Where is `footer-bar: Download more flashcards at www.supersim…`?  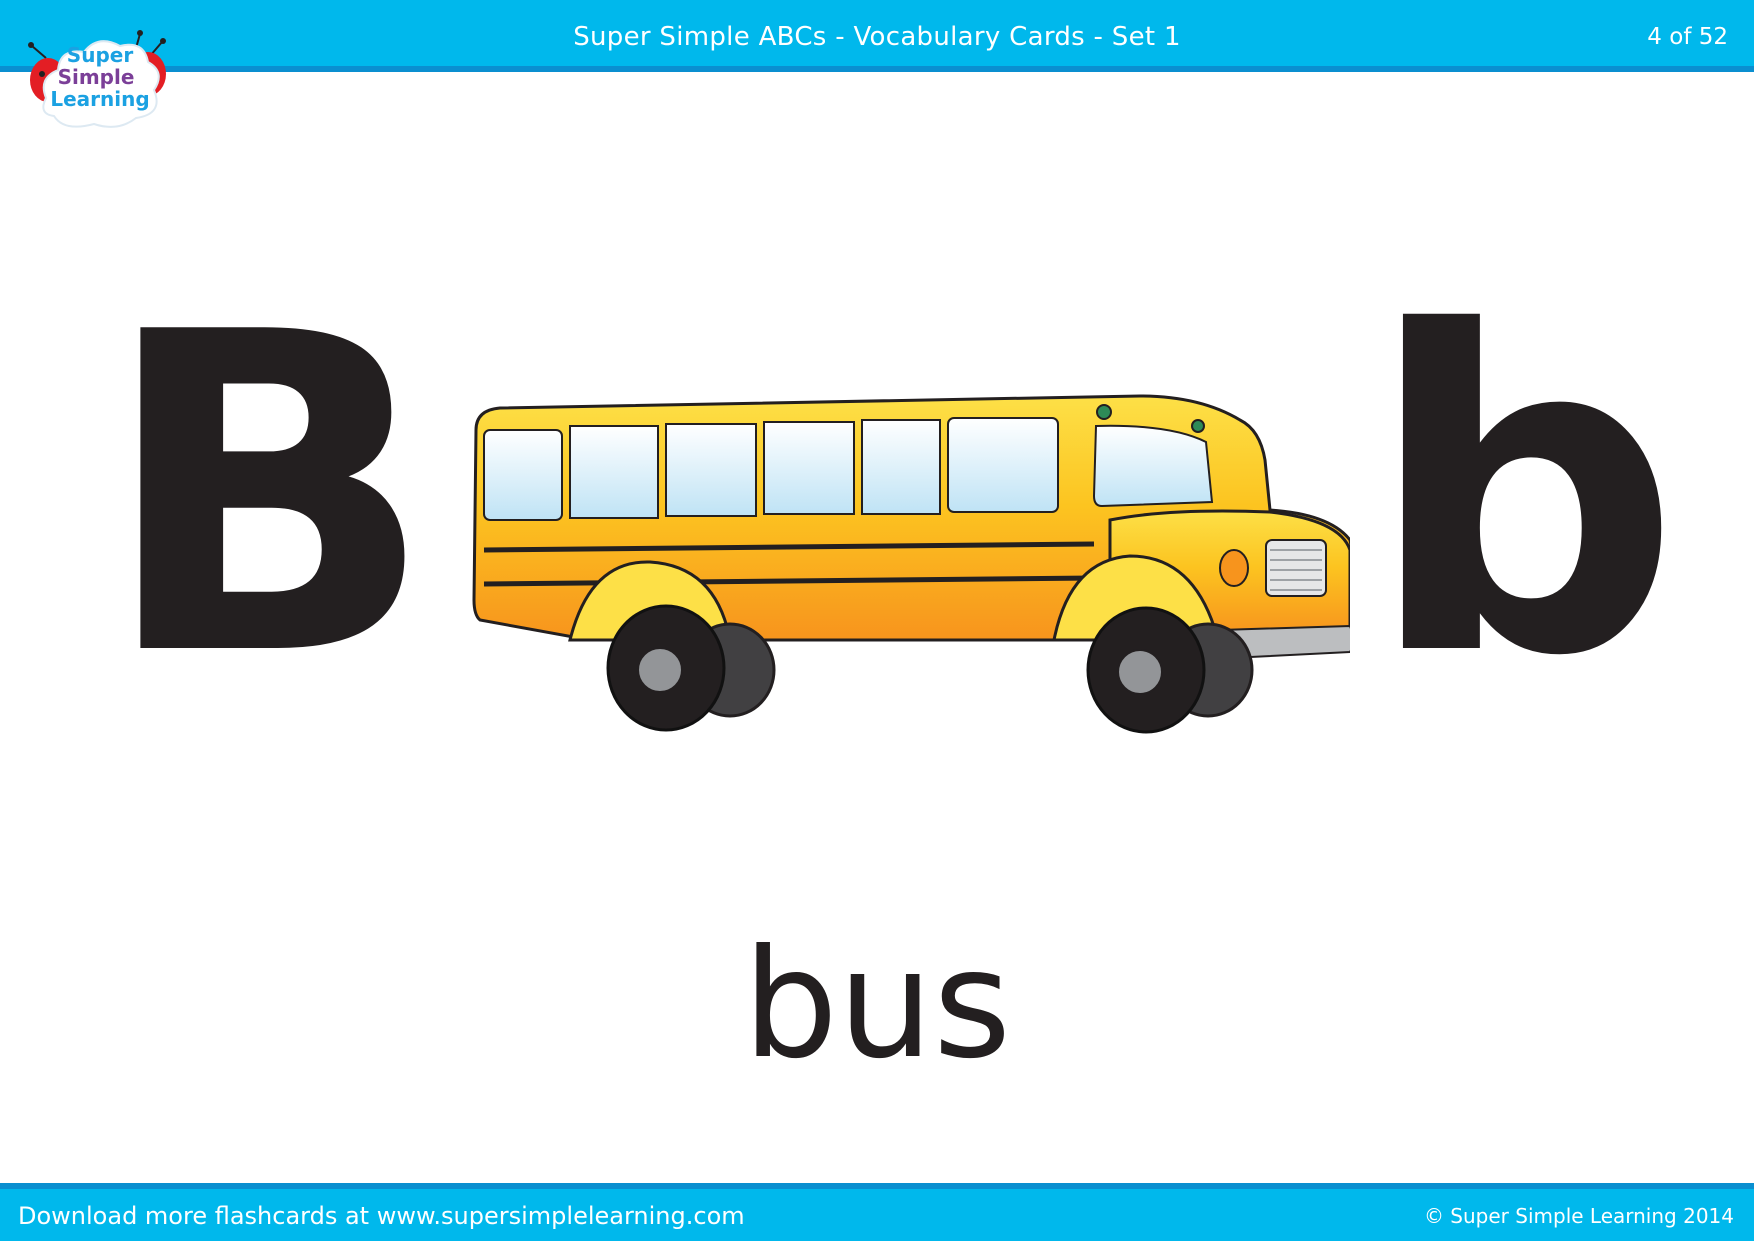 footer-bar: Download more flashcards at www.supersim… is located at coordinates (877, 1212).